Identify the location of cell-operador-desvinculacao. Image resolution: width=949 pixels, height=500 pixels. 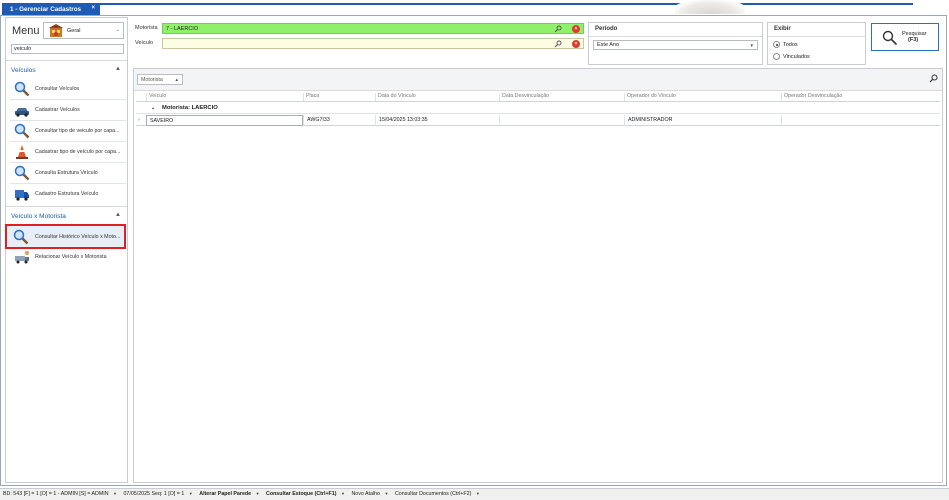
(860, 120).